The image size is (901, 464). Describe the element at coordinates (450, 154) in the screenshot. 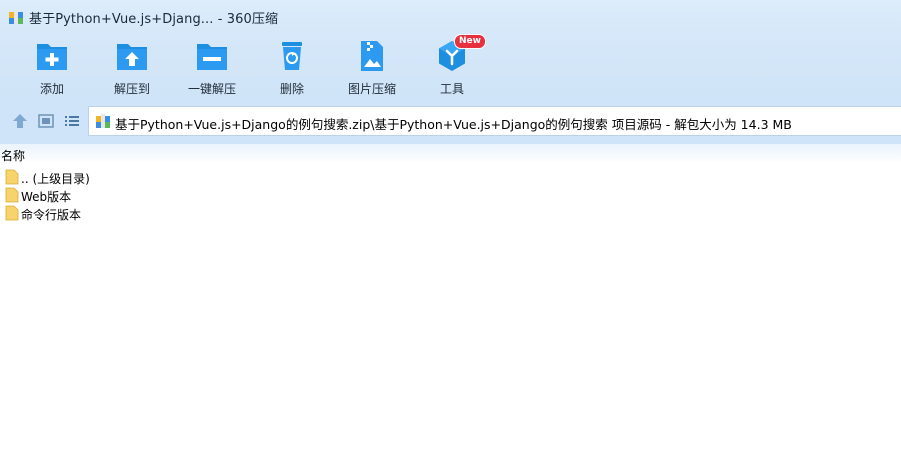

I see `list-header` at that location.